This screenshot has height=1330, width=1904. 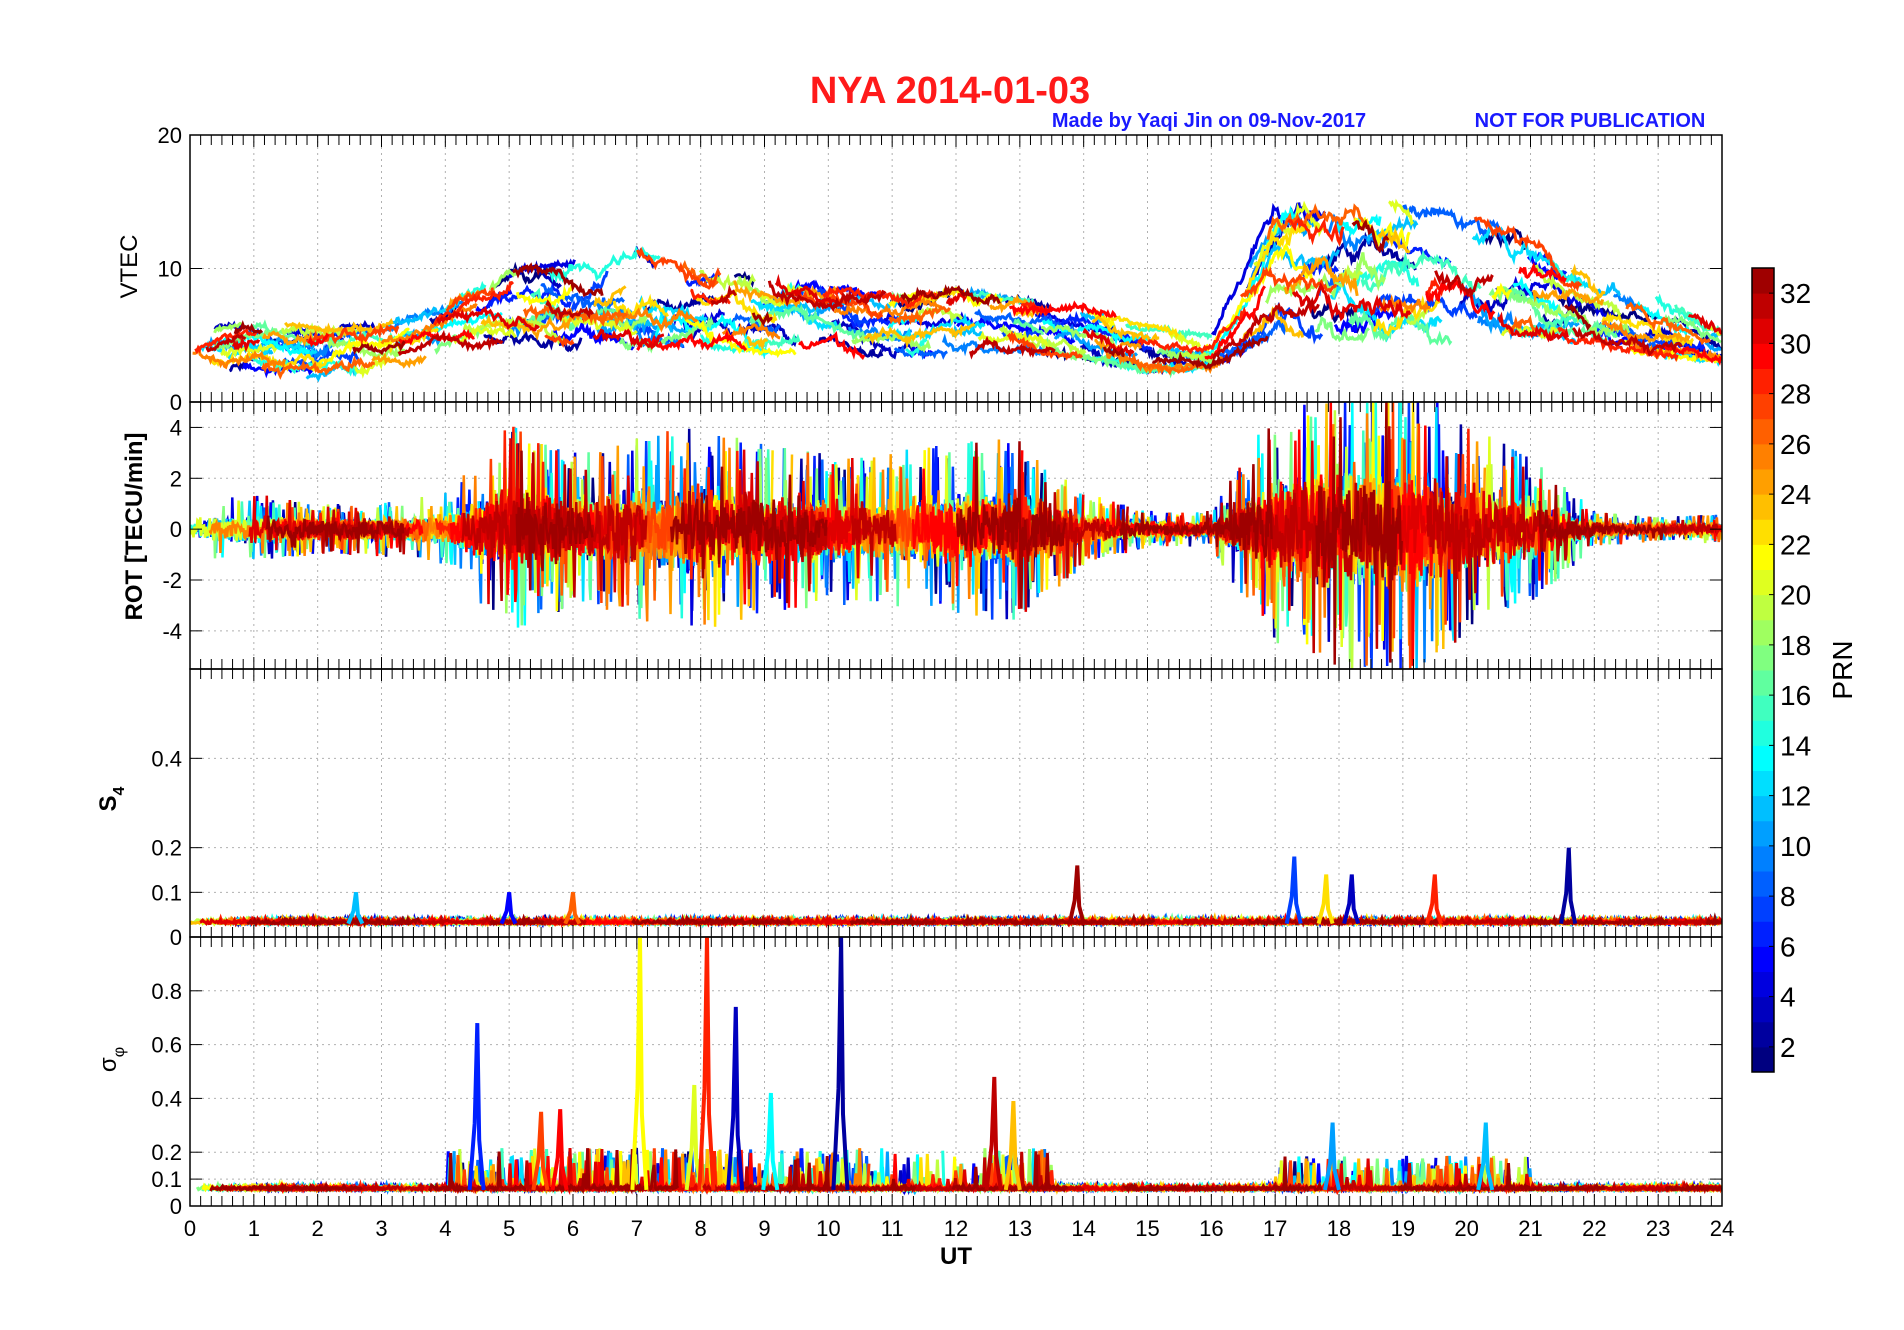 What do you see at coordinates (134, 527) in the screenshot?
I see `y-axis-label: ROT [TECU/min]` at bounding box center [134, 527].